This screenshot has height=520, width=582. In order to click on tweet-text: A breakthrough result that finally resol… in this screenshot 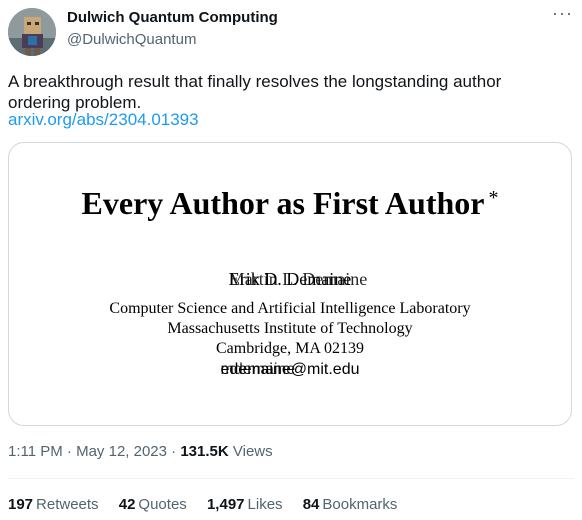, I will do `click(255, 92)`.